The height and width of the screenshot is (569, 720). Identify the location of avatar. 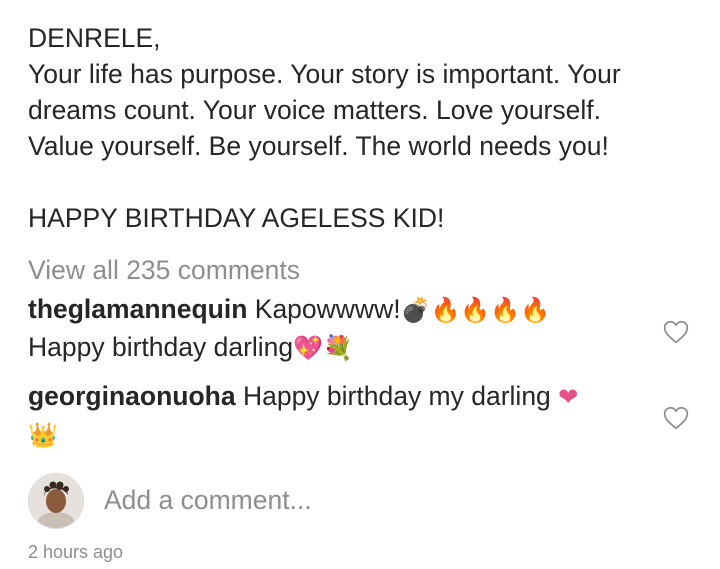
(56, 501).